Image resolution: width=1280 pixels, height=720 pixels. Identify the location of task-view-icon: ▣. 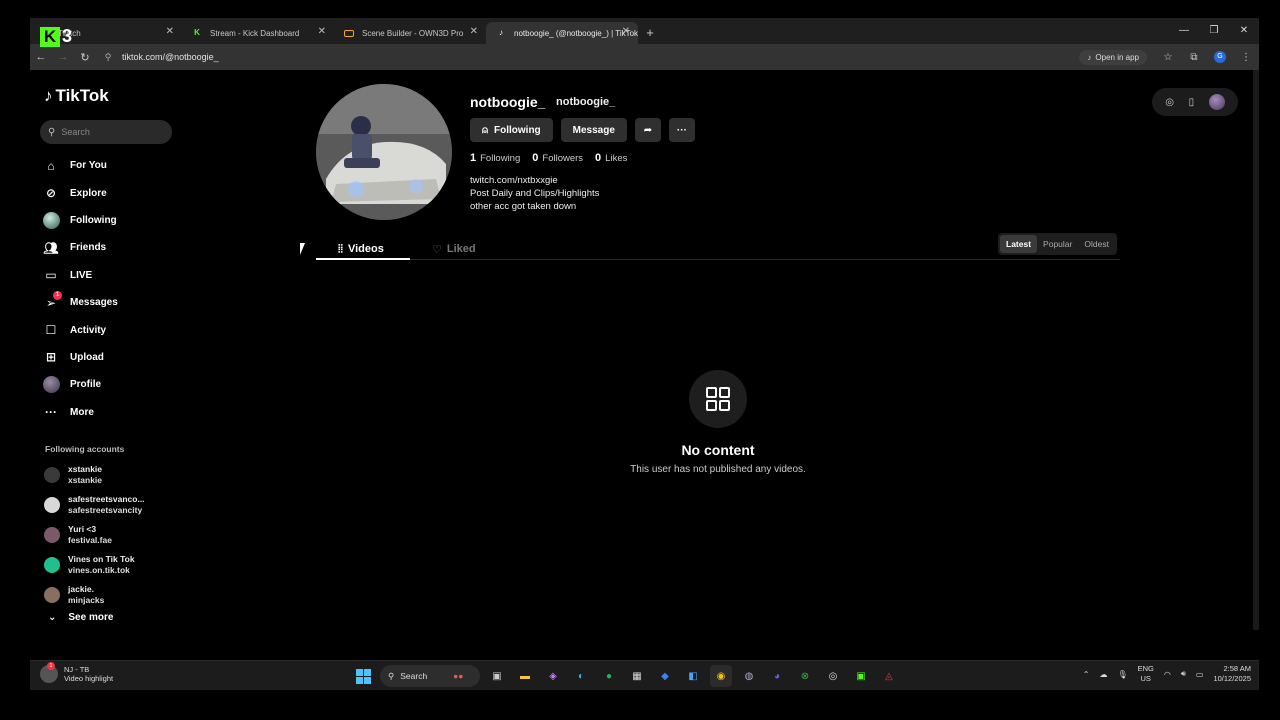
(497, 676).